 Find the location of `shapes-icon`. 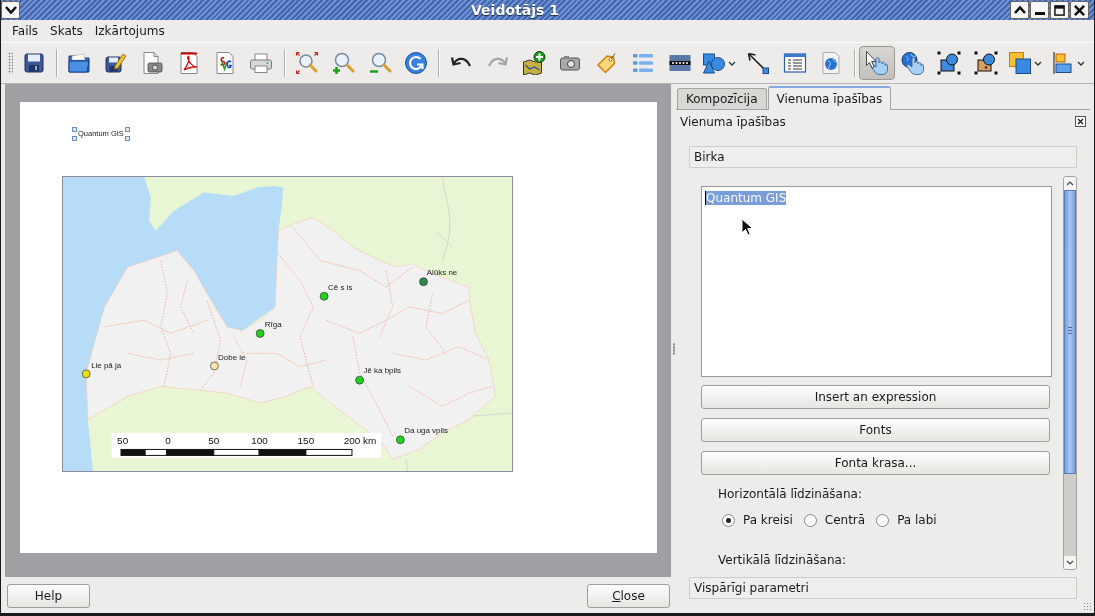

shapes-icon is located at coordinates (714, 63).